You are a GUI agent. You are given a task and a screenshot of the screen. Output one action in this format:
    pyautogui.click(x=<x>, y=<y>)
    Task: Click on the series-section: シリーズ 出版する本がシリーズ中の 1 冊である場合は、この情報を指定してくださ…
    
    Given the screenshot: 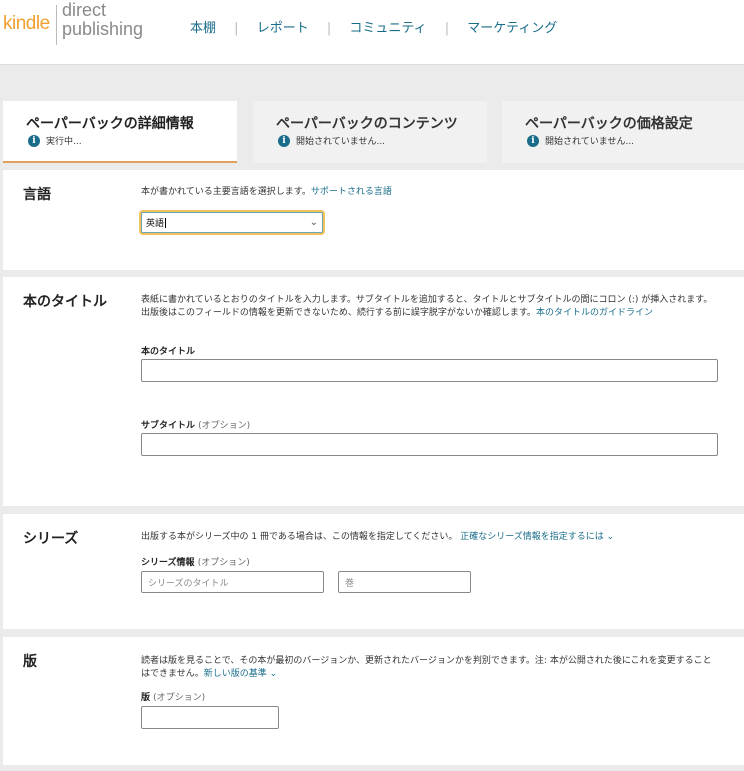 What is the action you would take?
    pyautogui.click(x=373, y=571)
    